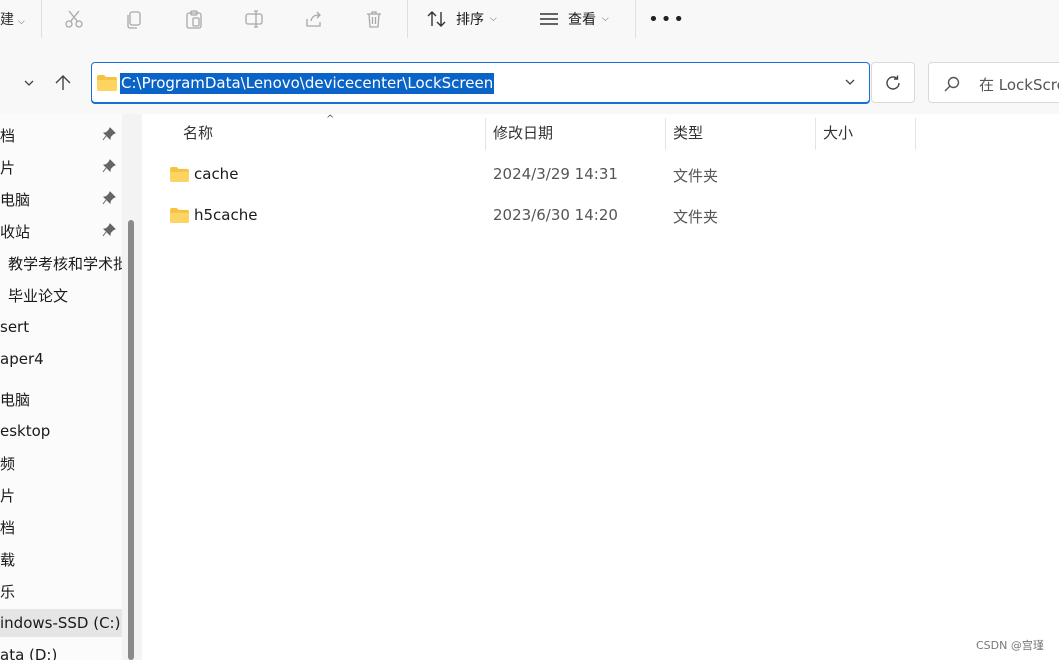 The height and width of the screenshot is (660, 1059). I want to click on more-options-button: •••, so click(666, 19).